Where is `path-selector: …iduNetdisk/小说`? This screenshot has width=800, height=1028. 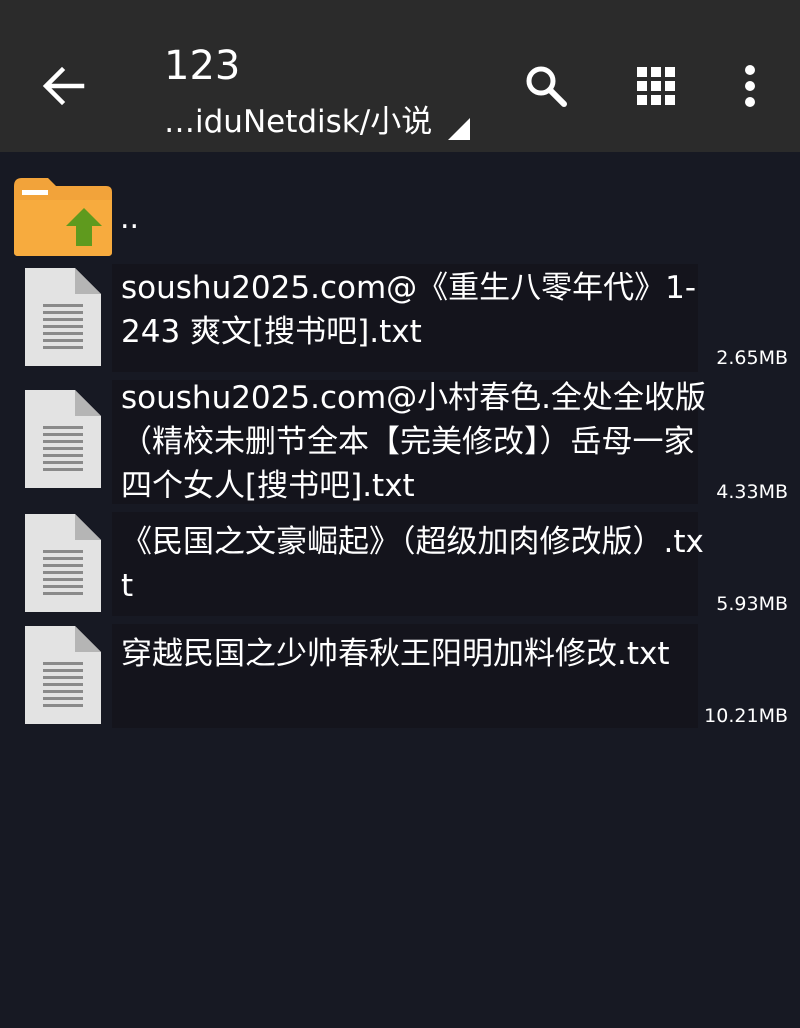 path-selector: …iduNetdisk/小说 is located at coordinates (317, 121).